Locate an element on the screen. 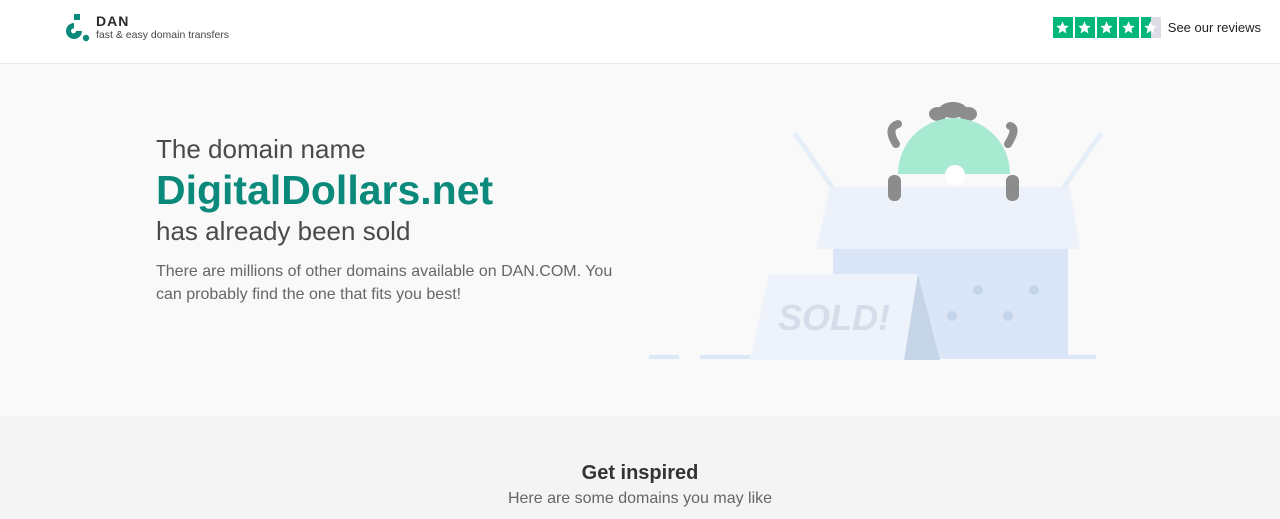 The width and height of the screenshot is (1280, 519). sold-sign-text: SOLD! is located at coordinates (834, 317).